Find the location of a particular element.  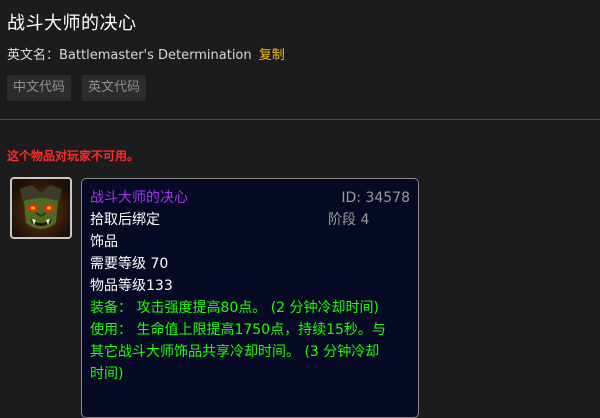

unavailable-warning: 这个物品对玩家不可用。 is located at coordinates (73, 156).